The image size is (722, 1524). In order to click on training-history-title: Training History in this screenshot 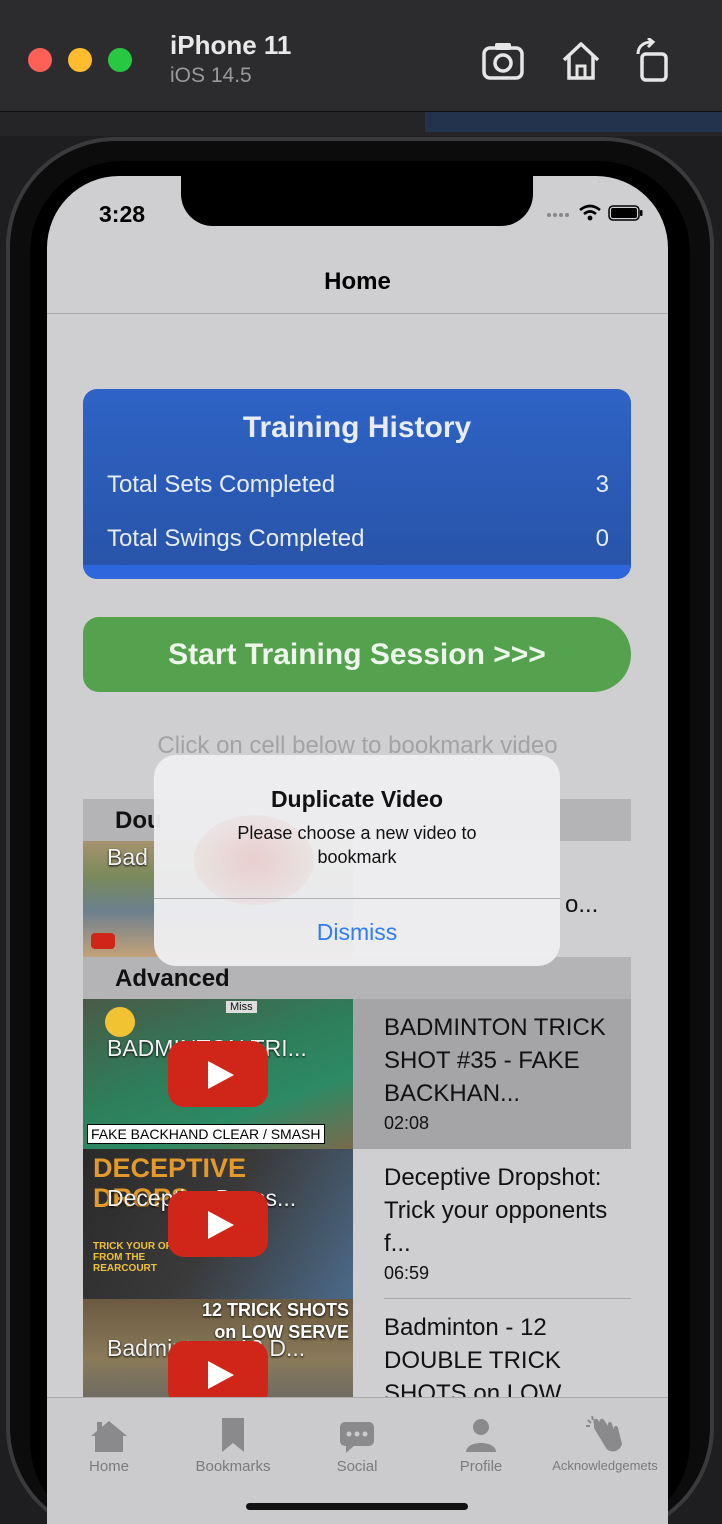, I will do `click(357, 427)`.